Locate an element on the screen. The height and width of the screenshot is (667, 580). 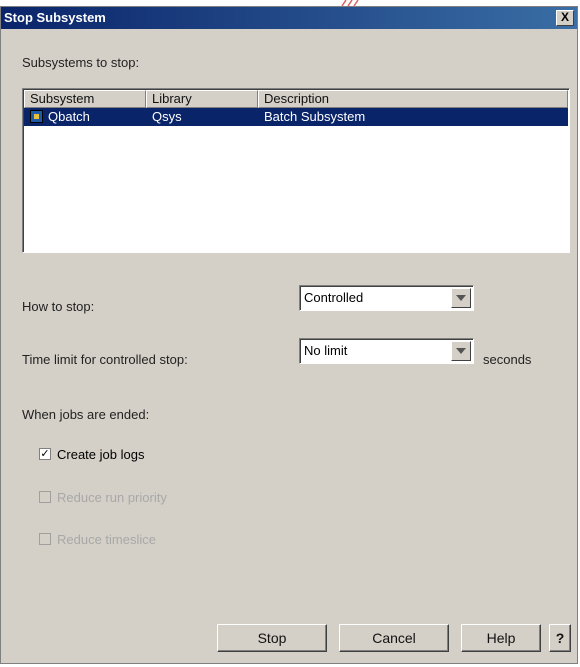
reduce-timeslice-label: Reduce timeslice is located at coordinates (106, 539).